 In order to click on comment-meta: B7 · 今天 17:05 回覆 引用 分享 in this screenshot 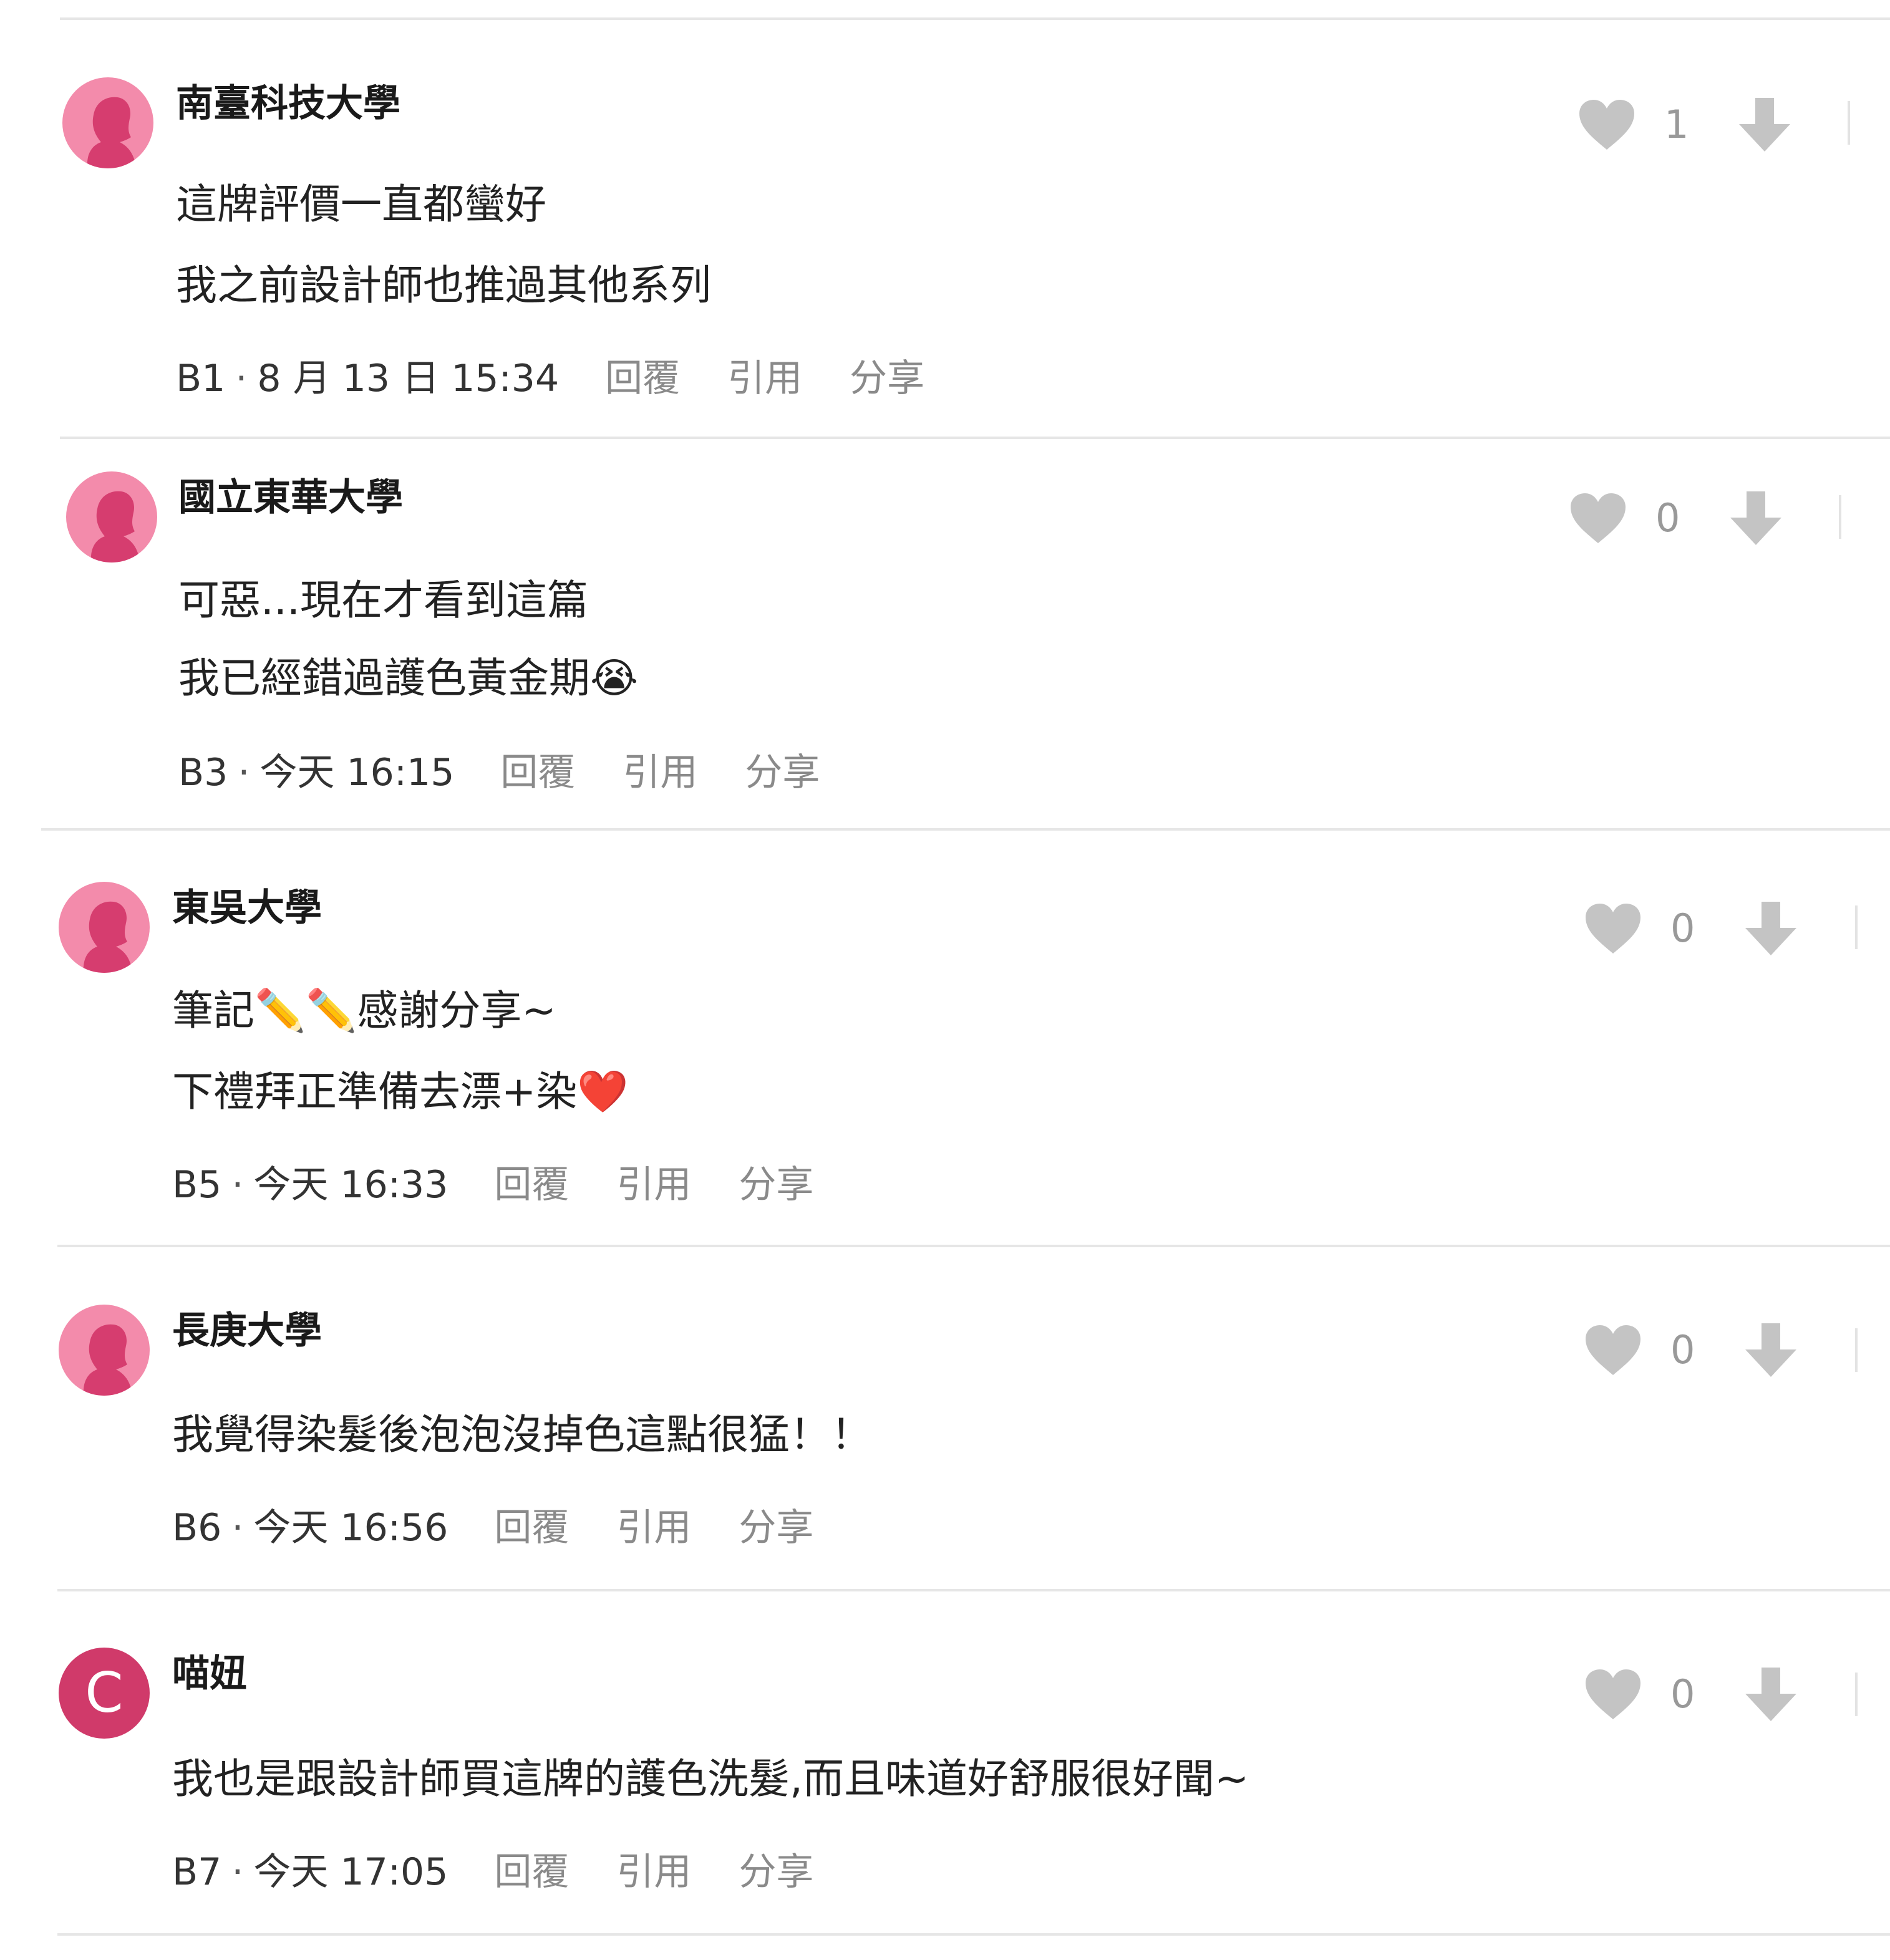, I will do `click(492, 1872)`.